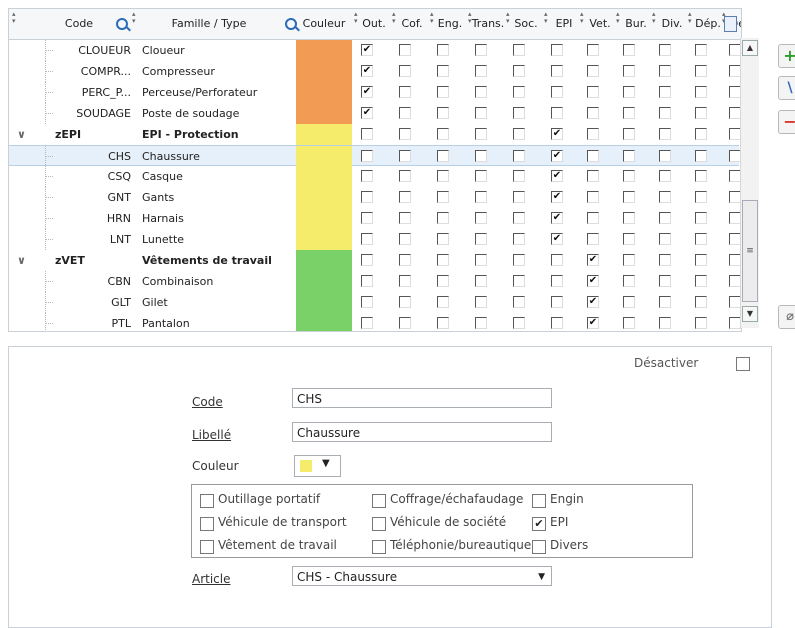 The height and width of the screenshot is (628, 795). Describe the element at coordinates (375, 134) in the screenshot. I see `group-row: ∨ zEPI EPI - Protection ✔` at that location.